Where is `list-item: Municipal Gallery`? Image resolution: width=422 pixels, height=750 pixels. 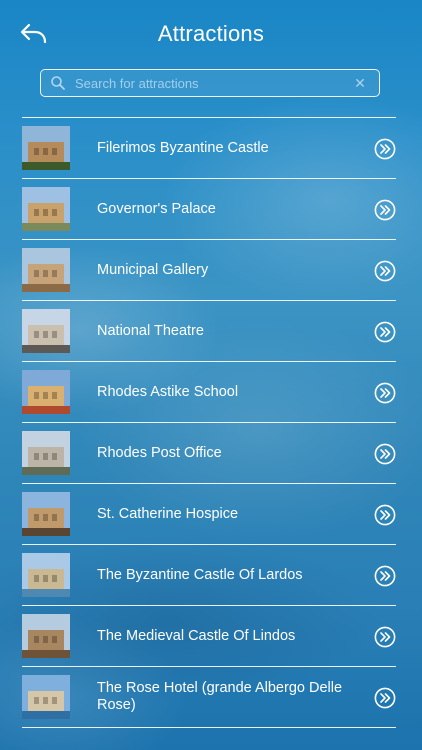
list-item: Municipal Gallery is located at coordinates (209, 270).